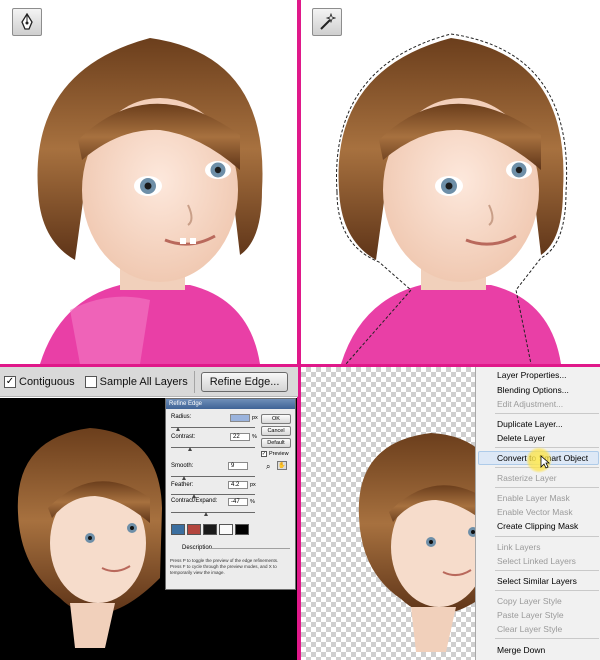 The width and height of the screenshot is (600, 660). Describe the element at coordinates (143, 381) in the screenshot. I see `sample-all-layers-label: Sample All Layers` at that location.